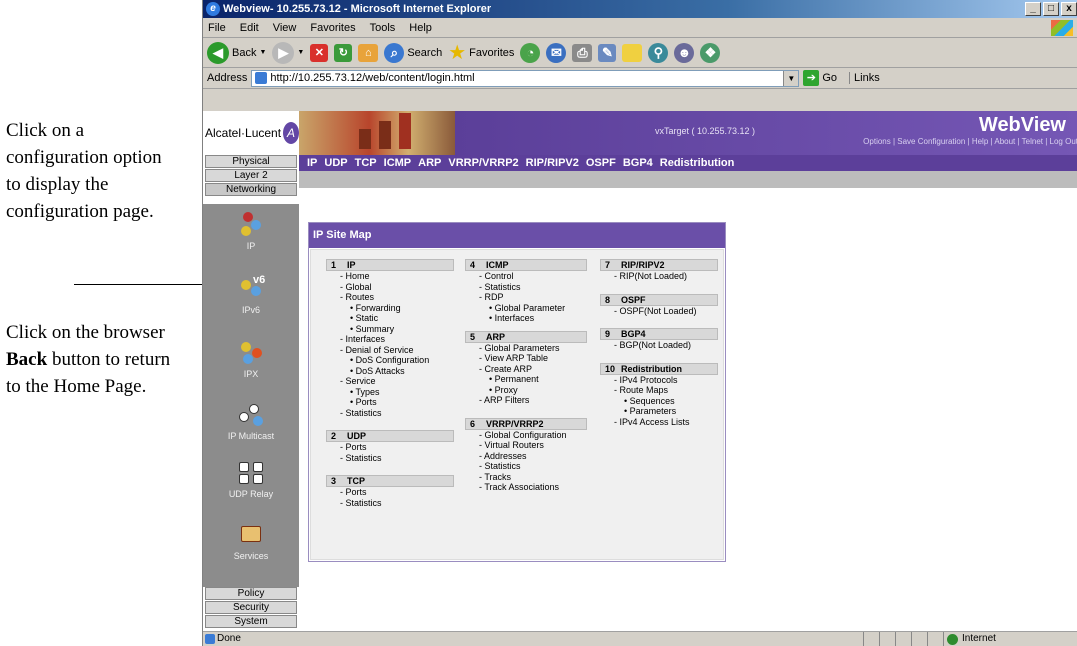 Image resolution: width=1077 pixels, height=646 pixels. Describe the element at coordinates (390, 381) in the screenshot. I see `link-ip-service: - Service` at that location.